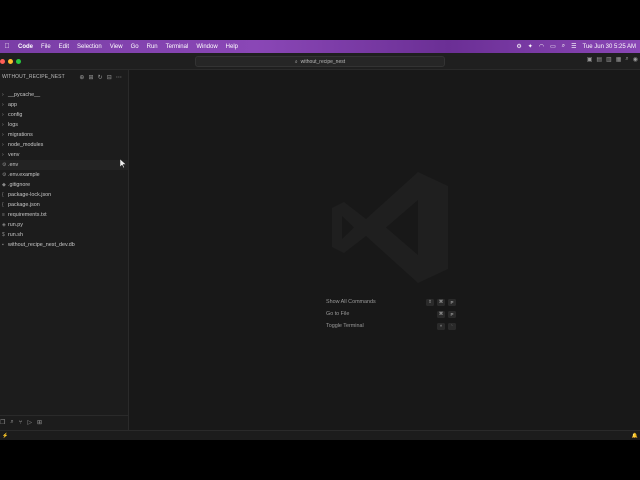  I want to click on layout-controls: ▣ ▤ ▥ ▦ ⌕ ◉, so click(612, 59).